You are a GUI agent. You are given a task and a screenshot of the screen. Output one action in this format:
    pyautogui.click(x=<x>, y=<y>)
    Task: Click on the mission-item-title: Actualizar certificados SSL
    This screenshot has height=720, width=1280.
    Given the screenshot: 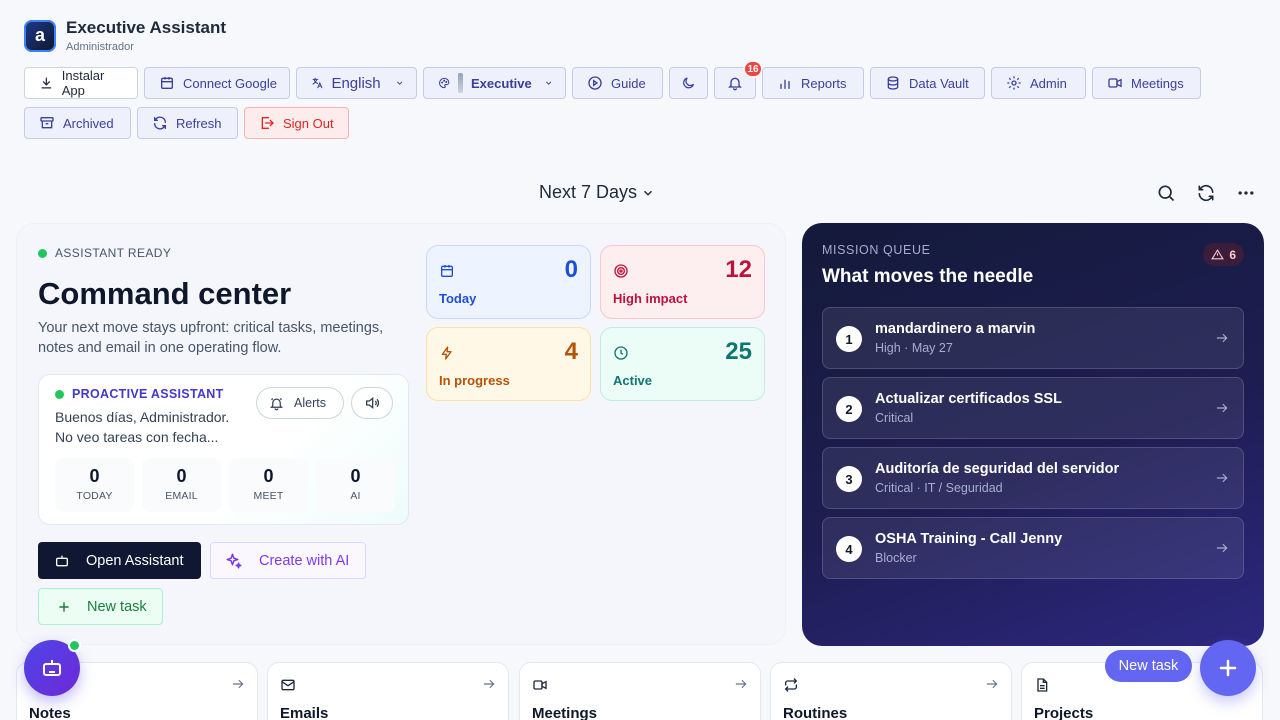 What is the action you would take?
    pyautogui.click(x=968, y=399)
    